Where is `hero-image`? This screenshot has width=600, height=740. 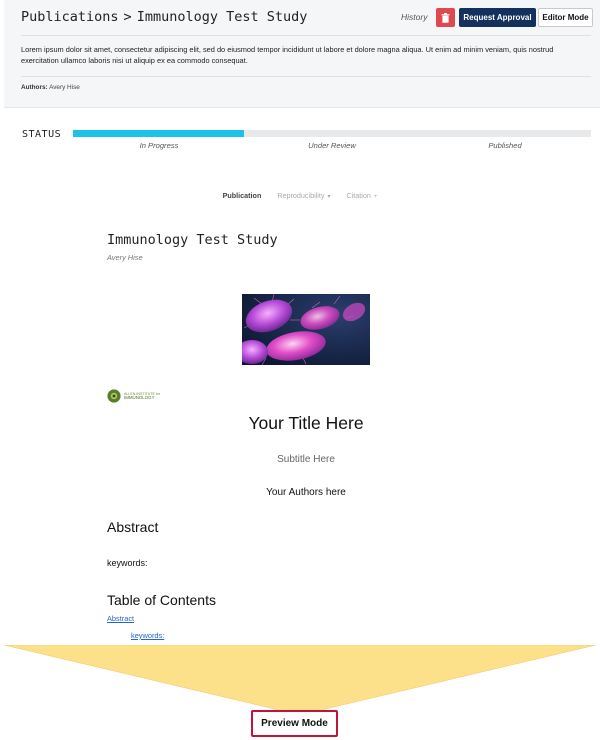
hero-image is located at coordinates (306, 329).